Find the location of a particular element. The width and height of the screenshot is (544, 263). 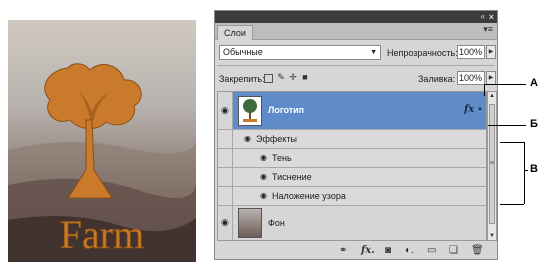

lock-transparency-icon is located at coordinates (268, 78).